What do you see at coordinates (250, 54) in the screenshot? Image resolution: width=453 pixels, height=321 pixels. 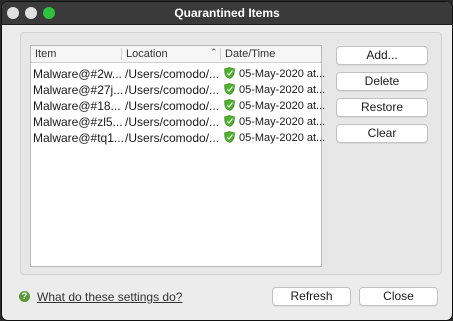 I see `column-header-datetime: Date/Time` at bounding box center [250, 54].